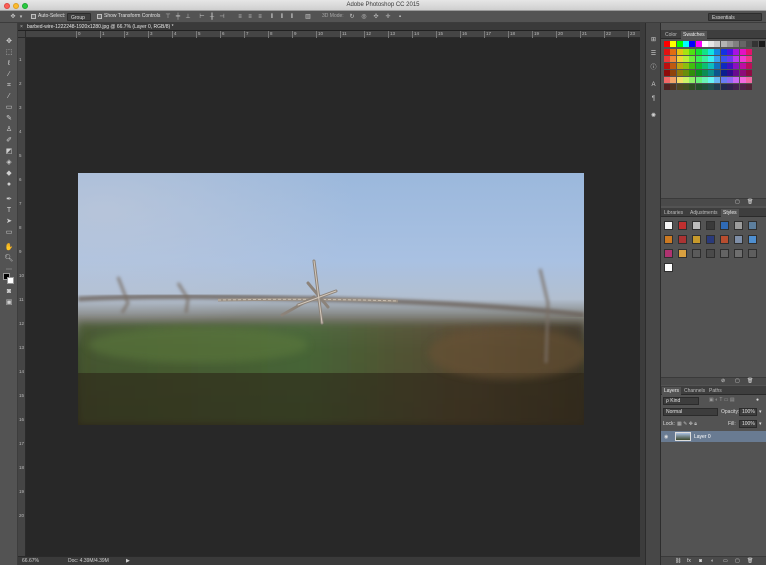 The height and width of the screenshot is (565, 766). Describe the element at coordinates (30, 561) in the screenshot. I see `zoom-level: 66.67%` at that location.